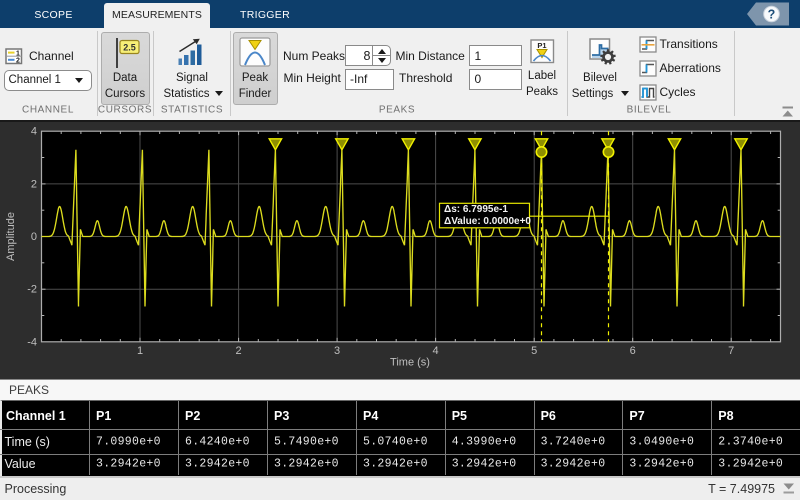 The width and height of the screenshot is (800, 500). Describe the element at coordinates (32, 290) in the screenshot. I see `svg-text: -2` at that location.